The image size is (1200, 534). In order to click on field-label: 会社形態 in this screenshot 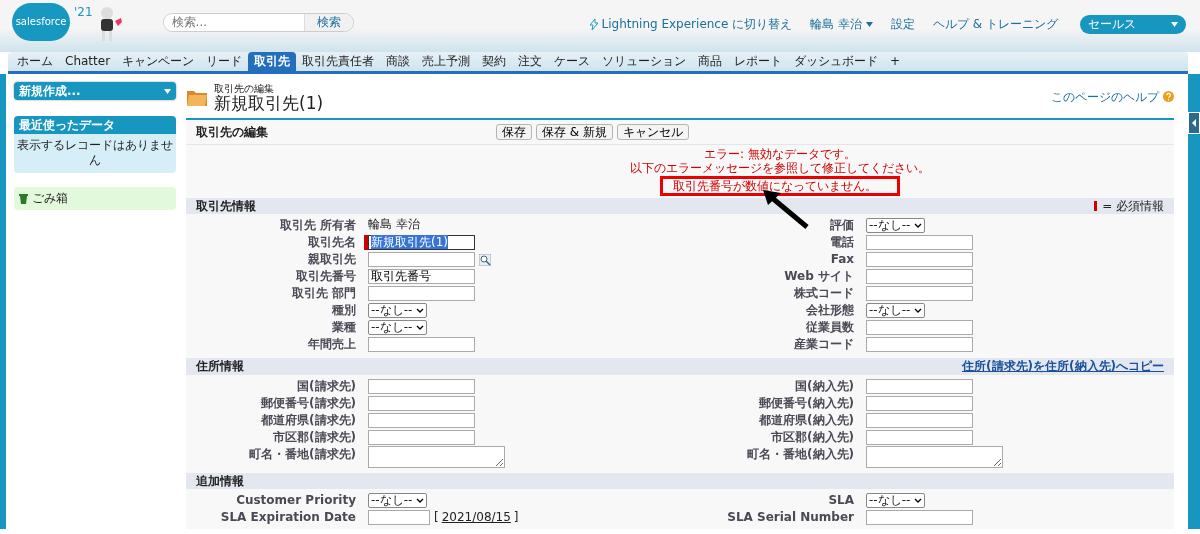, I will do `click(829, 310)`.